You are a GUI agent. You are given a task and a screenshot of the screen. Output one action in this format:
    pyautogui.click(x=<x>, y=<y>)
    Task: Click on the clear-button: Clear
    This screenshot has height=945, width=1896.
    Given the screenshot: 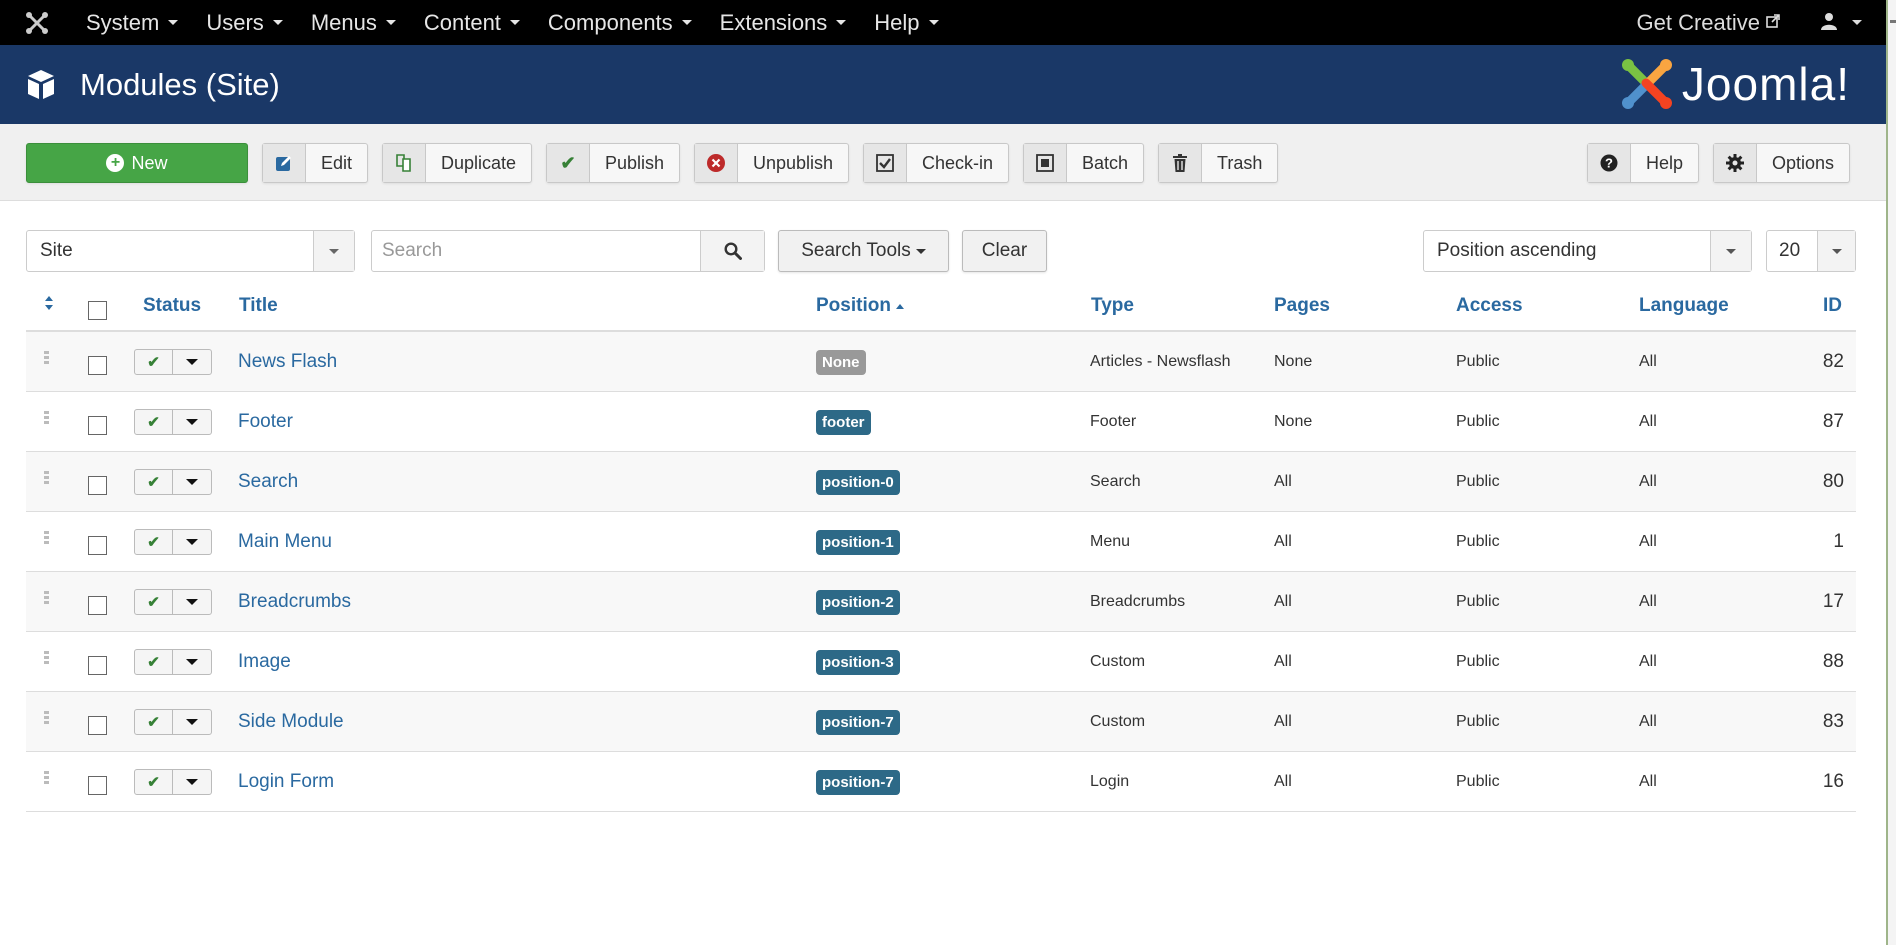 What is the action you would take?
    pyautogui.click(x=1004, y=251)
    